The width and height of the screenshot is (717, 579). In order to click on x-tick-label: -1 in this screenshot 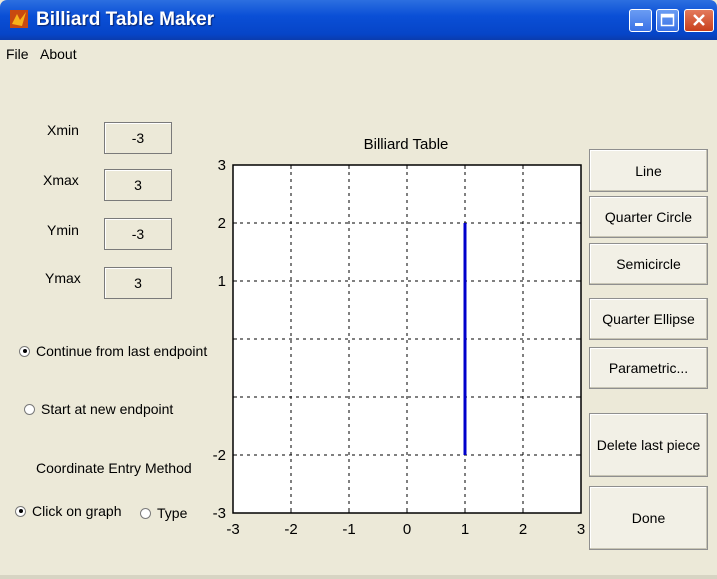, I will do `click(348, 529)`.